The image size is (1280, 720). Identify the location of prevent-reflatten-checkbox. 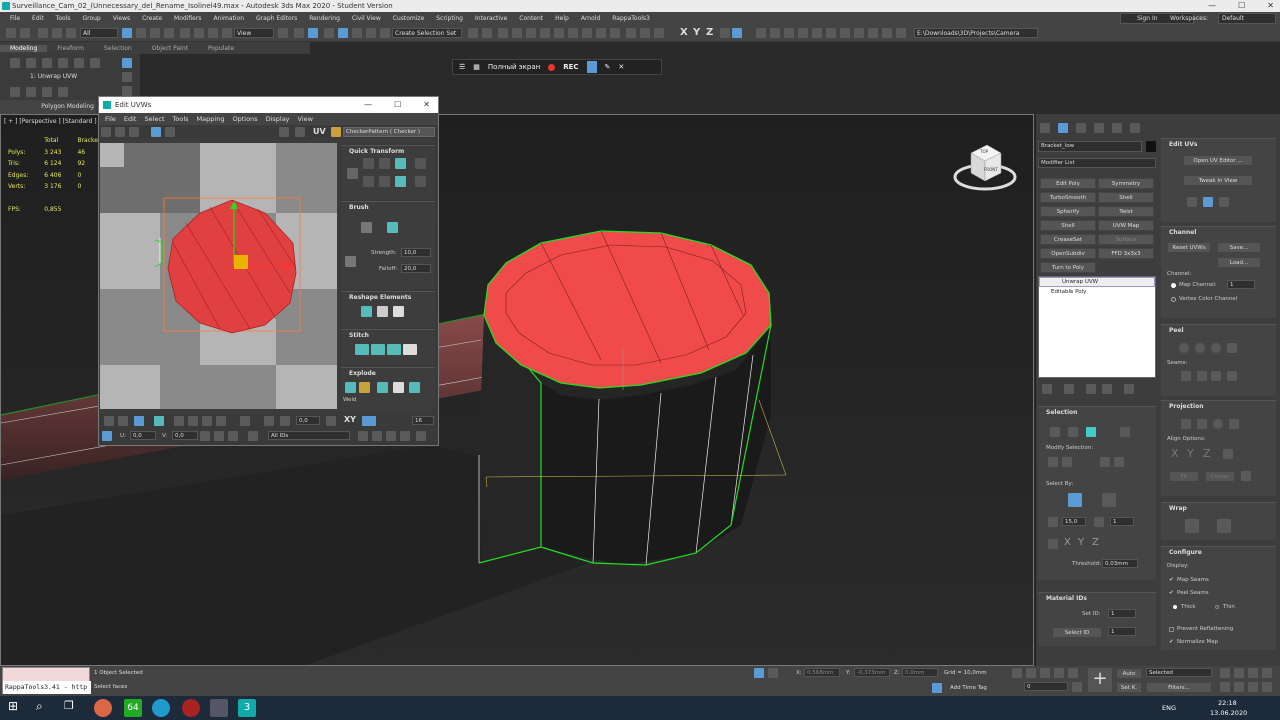
(1171, 629).